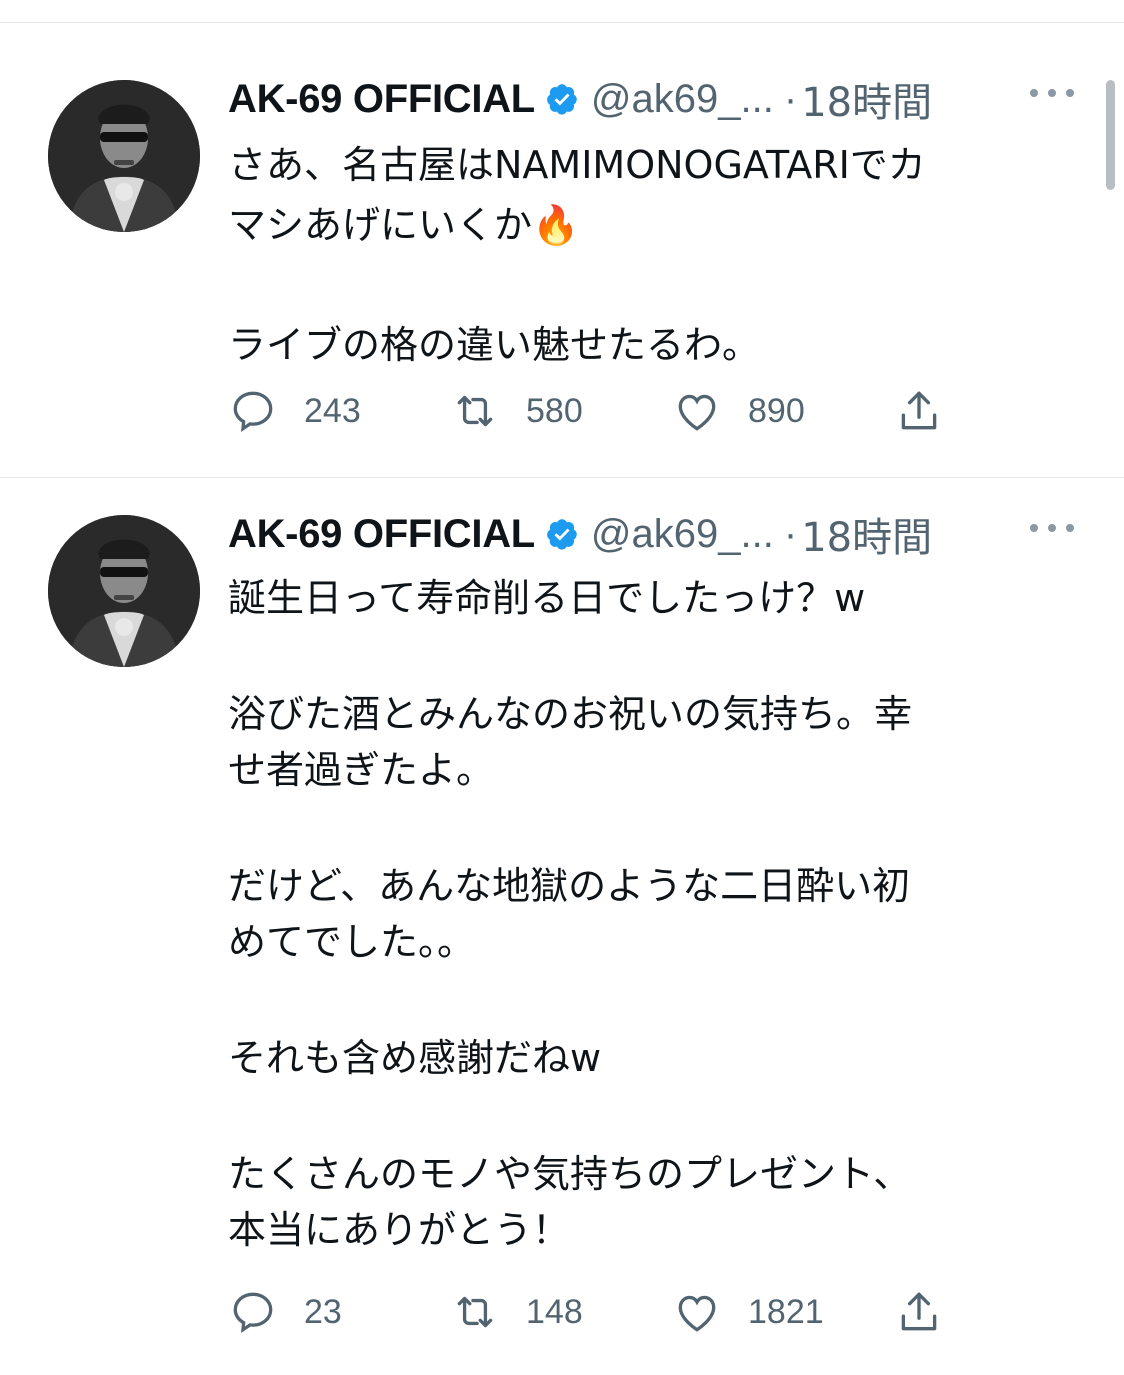 Image resolution: width=1124 pixels, height=1375 pixels. I want to click on tweet-text-line: だけど、あんな地獄のような二日酔い初, so click(569, 886).